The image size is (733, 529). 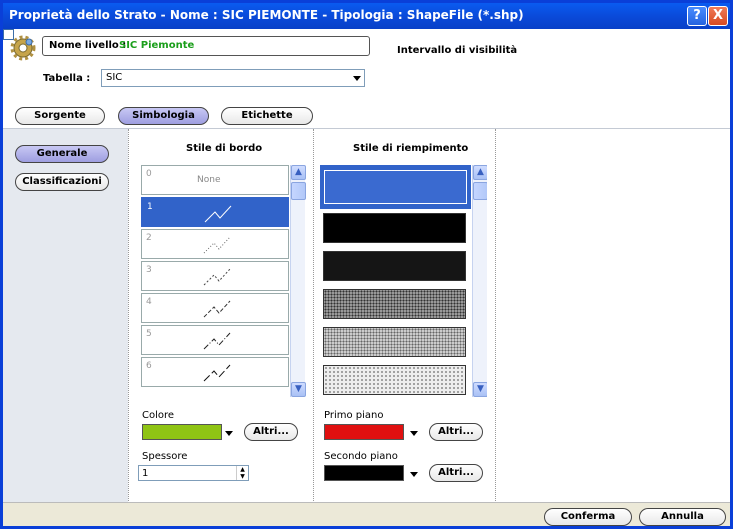 What do you see at coordinates (150, 207) in the screenshot?
I see `item-number: 1` at bounding box center [150, 207].